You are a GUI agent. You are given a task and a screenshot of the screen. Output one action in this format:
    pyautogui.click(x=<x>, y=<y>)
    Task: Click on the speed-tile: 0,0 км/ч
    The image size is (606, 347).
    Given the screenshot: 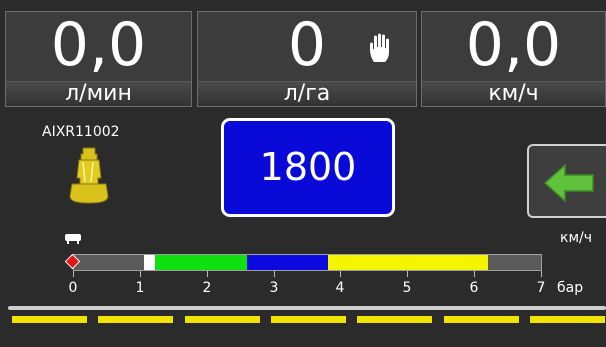 What is the action you would take?
    pyautogui.click(x=513, y=58)
    